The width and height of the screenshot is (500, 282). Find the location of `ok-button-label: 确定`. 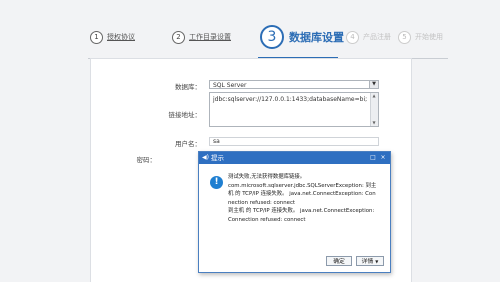

ok-button-label: 确定 is located at coordinates (339, 262).